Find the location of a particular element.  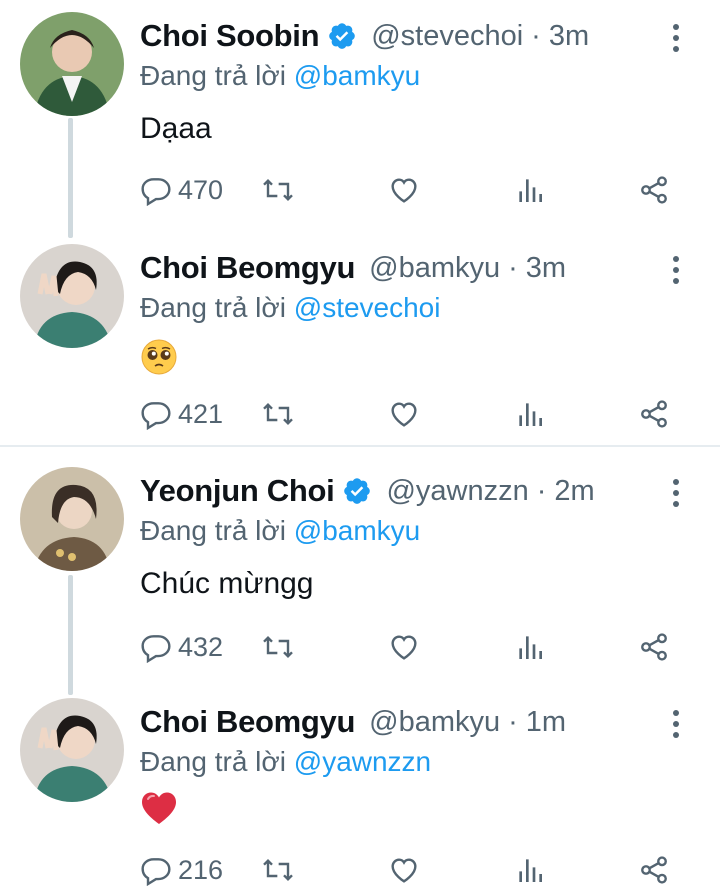

reply-button: 470 is located at coordinates (181, 190).